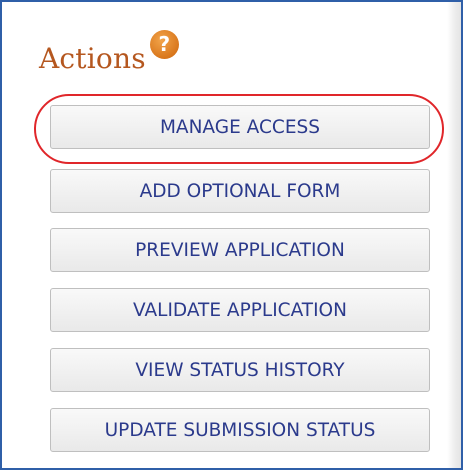 The image size is (463, 470). Describe the element at coordinates (454, 235) in the screenshot. I see `panel-edge-shadow` at that location.